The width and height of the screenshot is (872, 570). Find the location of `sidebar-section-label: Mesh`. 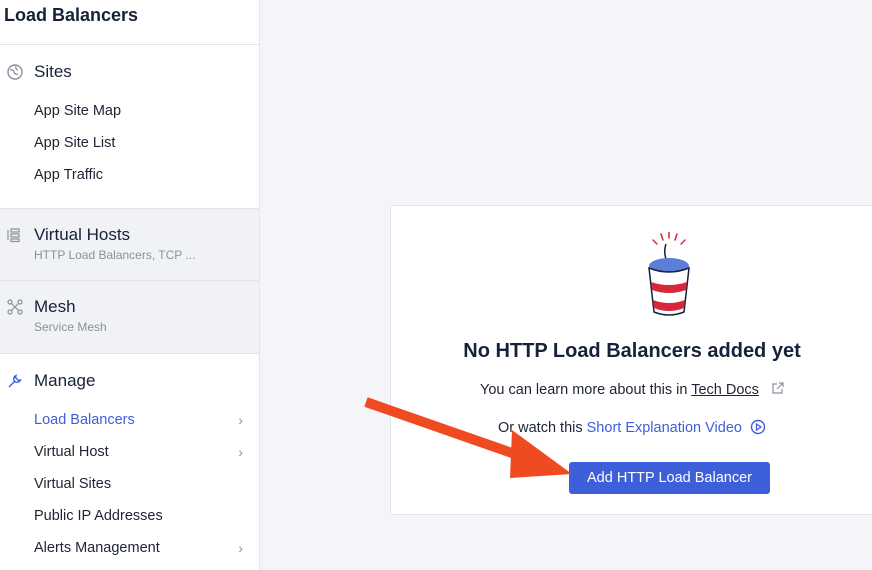

sidebar-section-label: Mesh is located at coordinates (55, 306).